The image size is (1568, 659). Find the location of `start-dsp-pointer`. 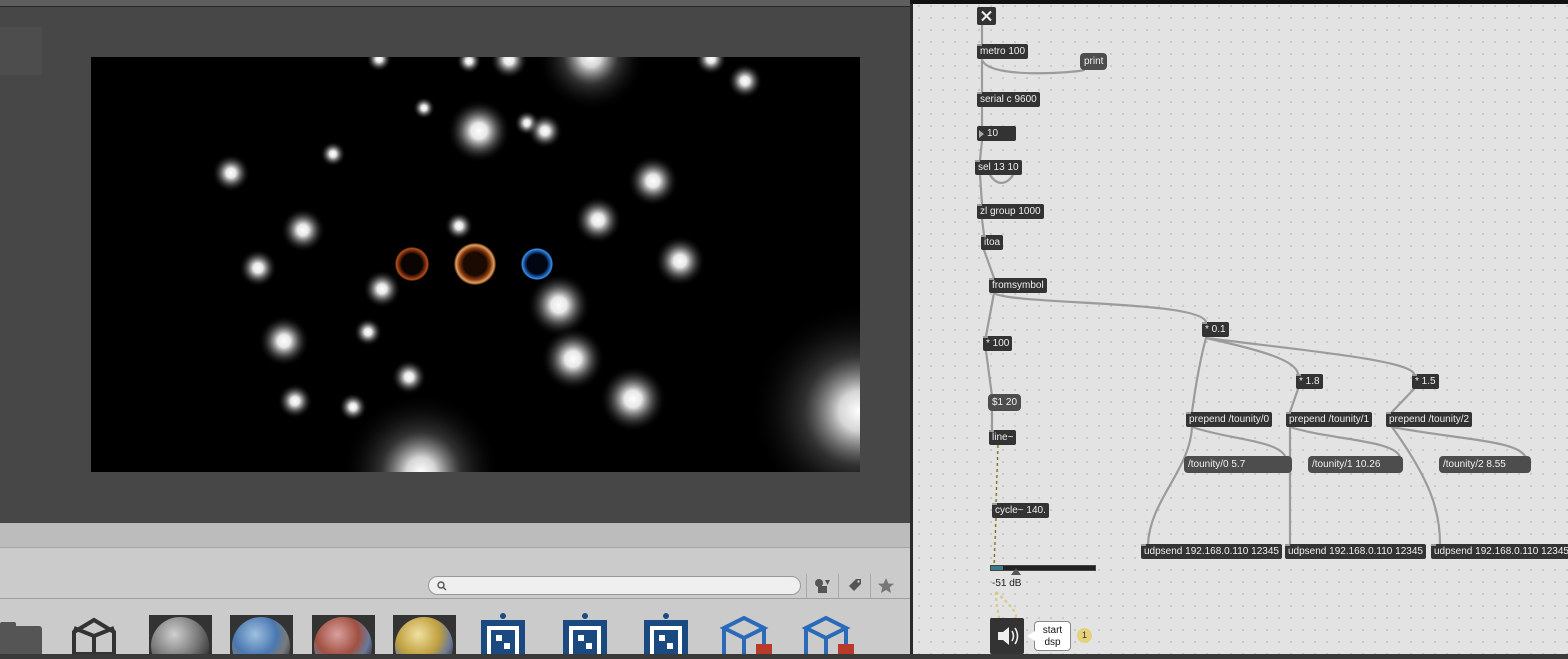

start-dsp-pointer is located at coordinates (1031, 636).